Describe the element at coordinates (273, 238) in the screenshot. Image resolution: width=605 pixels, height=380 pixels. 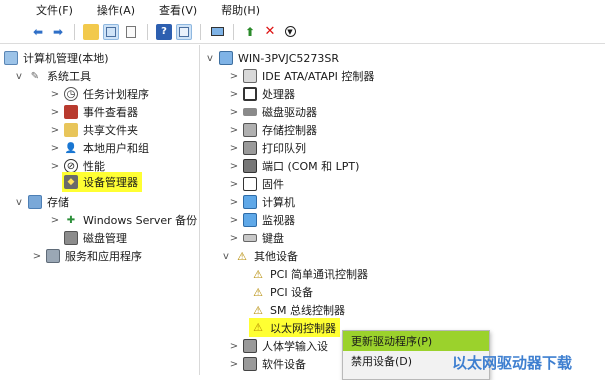
I see `device-category-label: 键盘` at that location.